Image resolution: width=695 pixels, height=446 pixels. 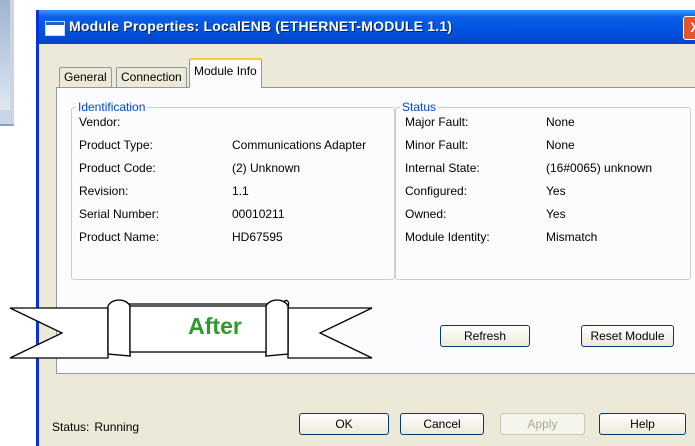 What do you see at coordinates (426, 214) in the screenshot?
I see `owned-label: Owned:` at bounding box center [426, 214].